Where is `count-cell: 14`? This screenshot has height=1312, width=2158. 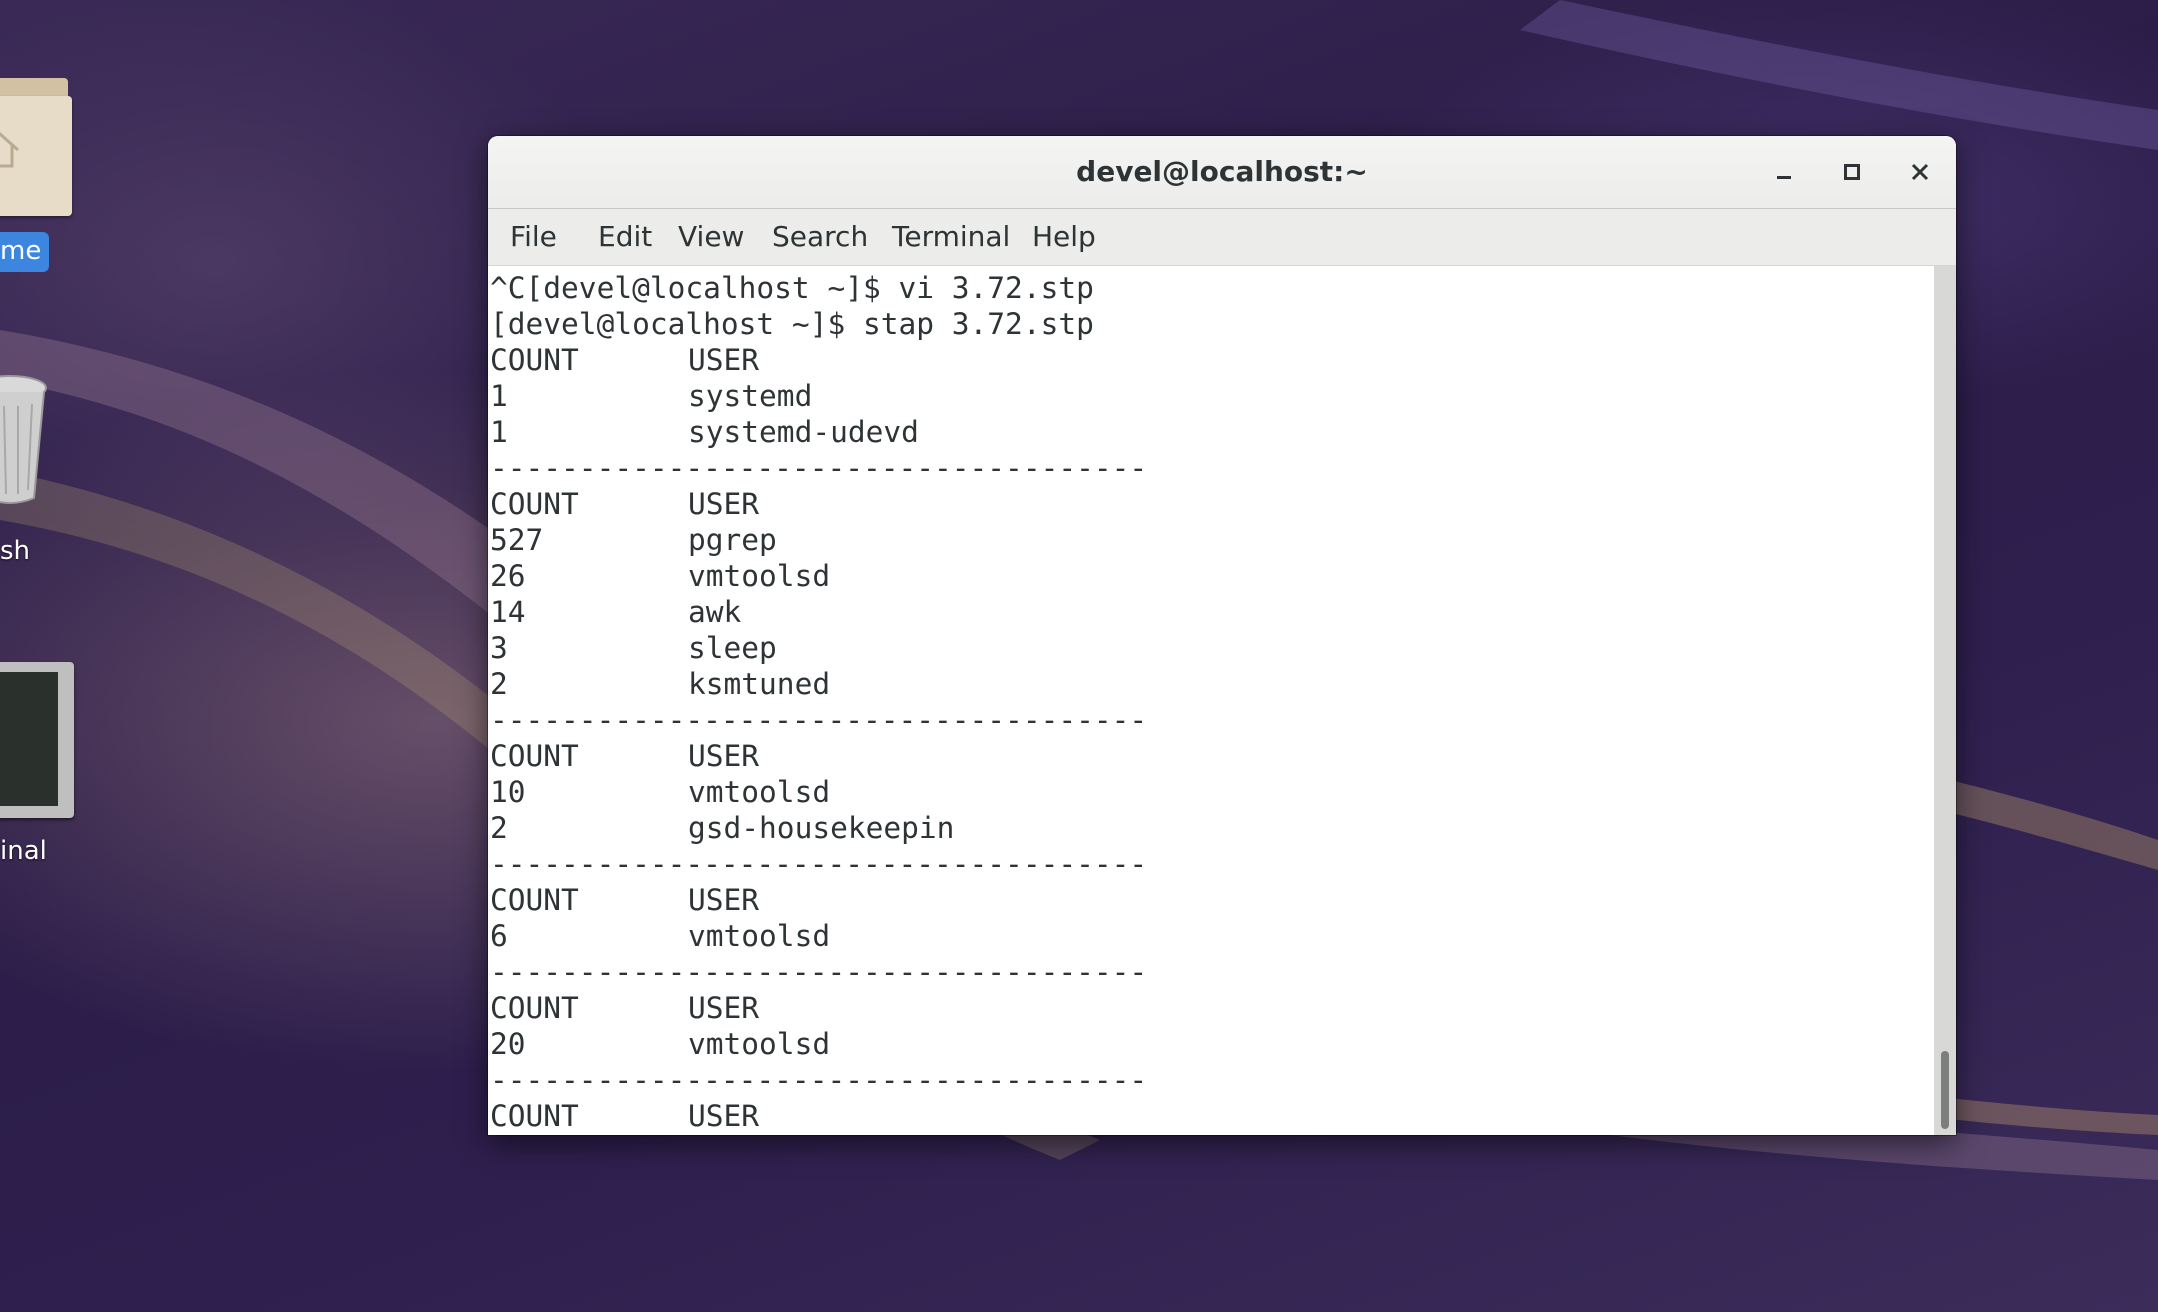 count-cell: 14 is located at coordinates (508, 612).